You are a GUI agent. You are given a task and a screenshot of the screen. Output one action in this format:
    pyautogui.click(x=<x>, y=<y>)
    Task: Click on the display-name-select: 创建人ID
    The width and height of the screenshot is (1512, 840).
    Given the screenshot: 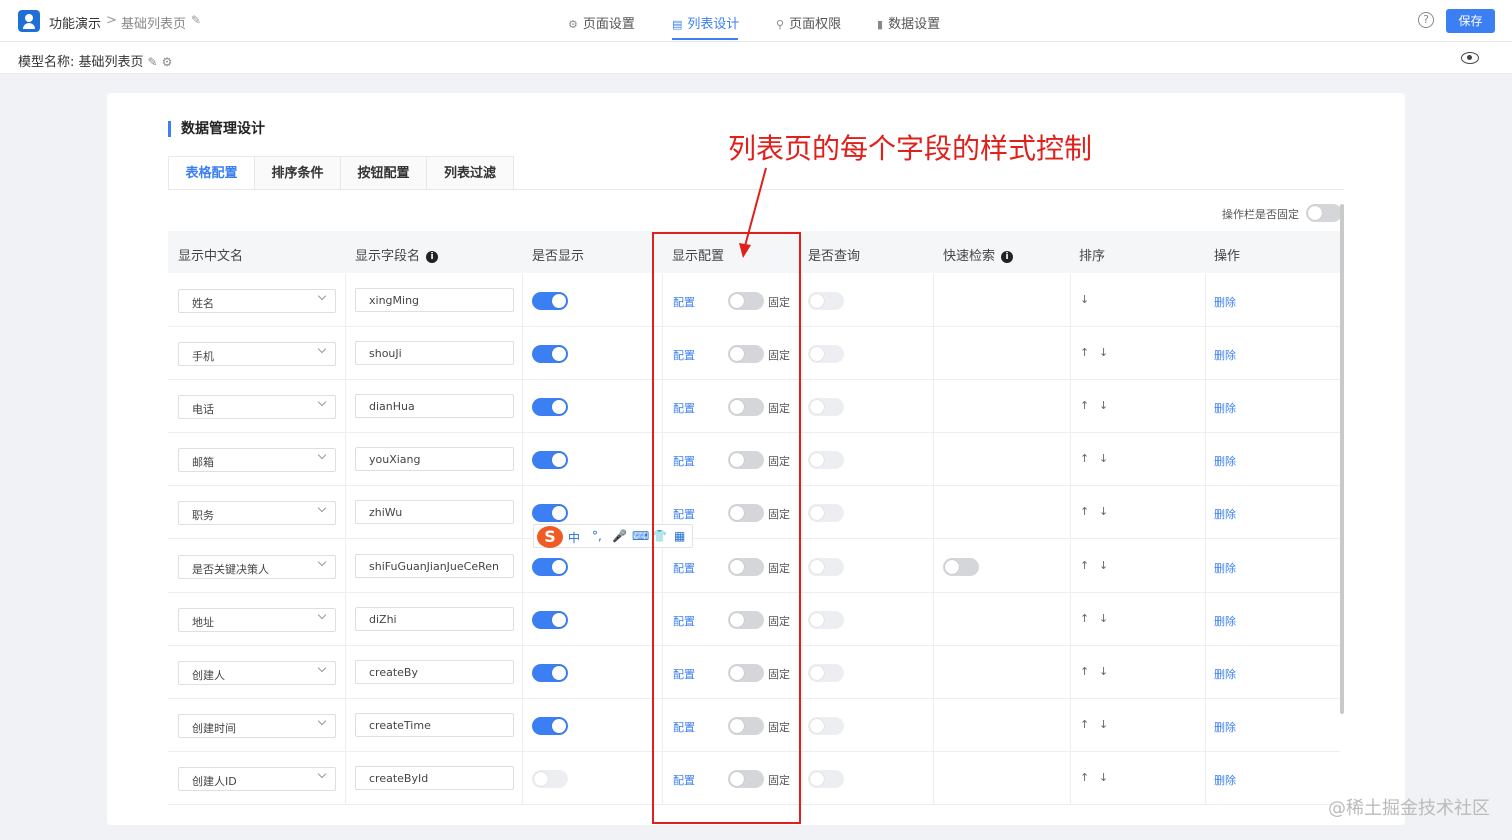 What is the action you would take?
    pyautogui.click(x=257, y=778)
    